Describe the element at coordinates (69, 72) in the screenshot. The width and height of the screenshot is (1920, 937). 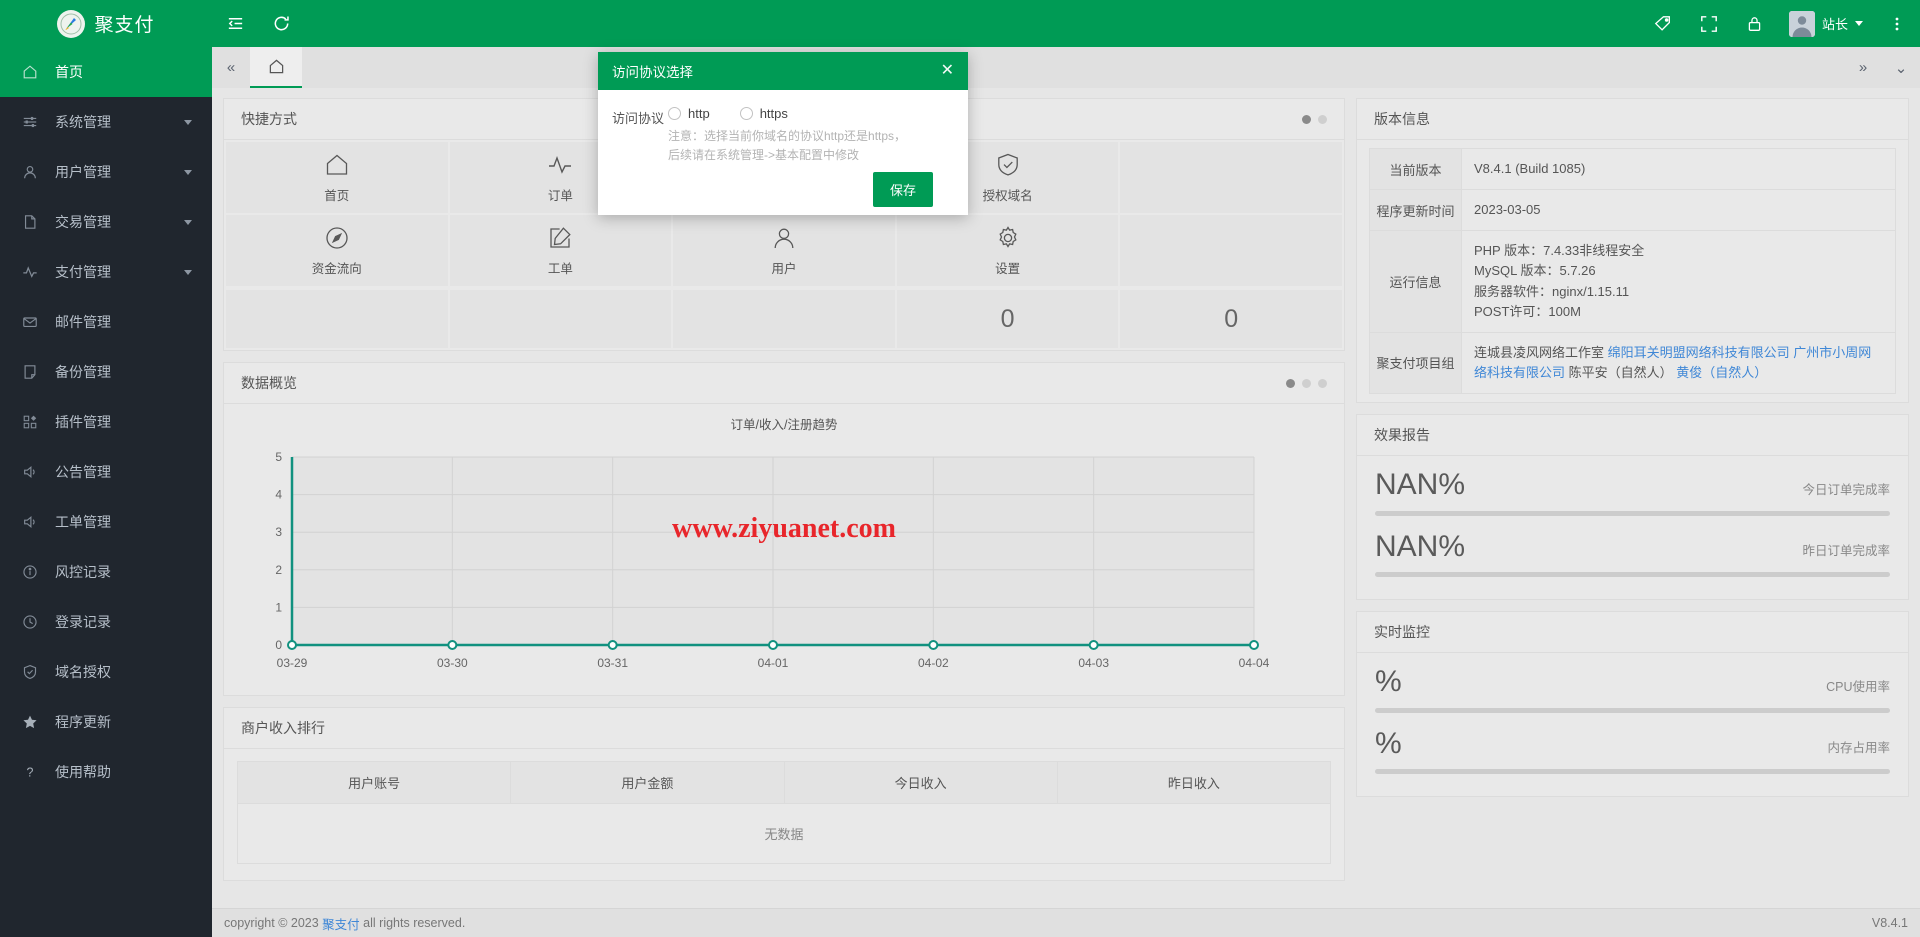
I see `sidebar-item-label: 首页` at that location.